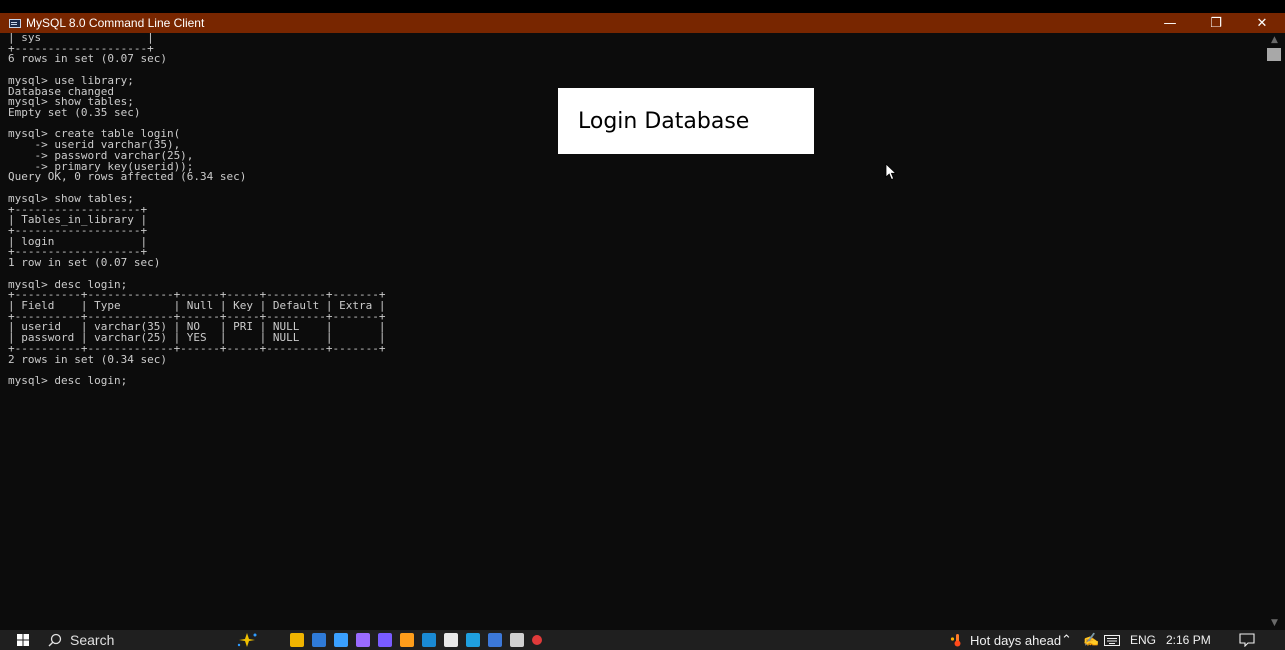 This screenshot has height=650, width=1285. I want to click on scroll-up-arrow-icon: ▲, so click(1274, 40).